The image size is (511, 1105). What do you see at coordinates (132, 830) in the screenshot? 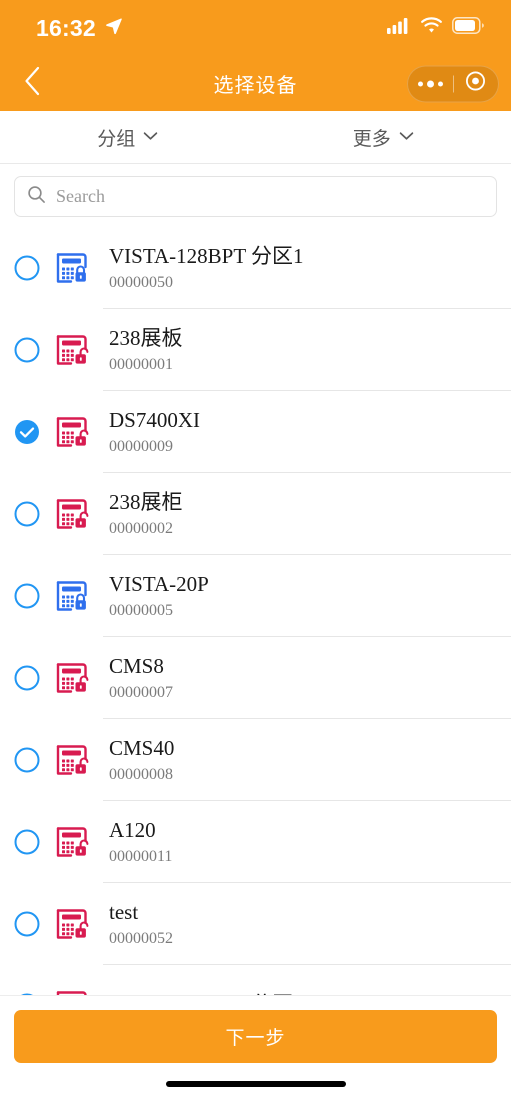
I see `device-name: A120` at bounding box center [132, 830].